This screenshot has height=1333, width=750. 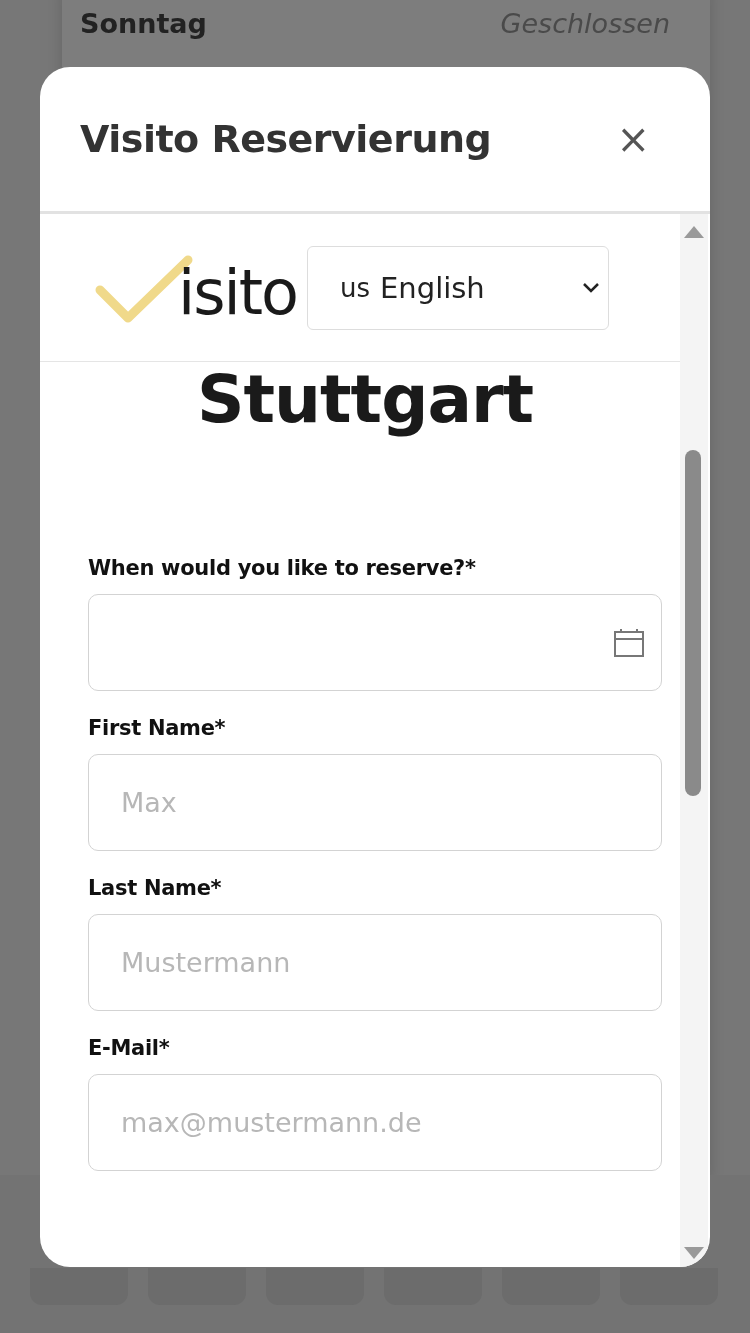 I want to click on field-label: When would you like to reserve?*, so click(x=282, y=568).